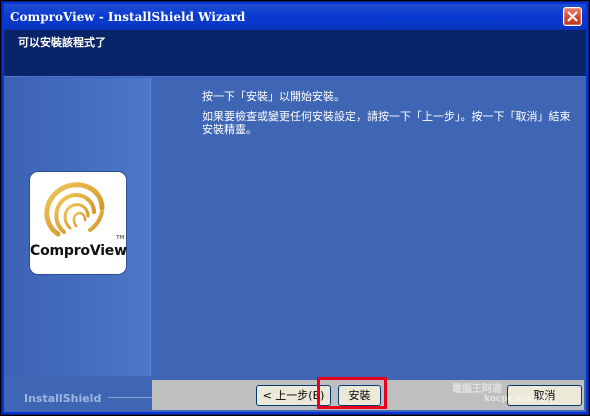  What do you see at coordinates (273, 96) in the screenshot?
I see `instruction-text: 按一下「安裝」以開始安裝。` at bounding box center [273, 96].